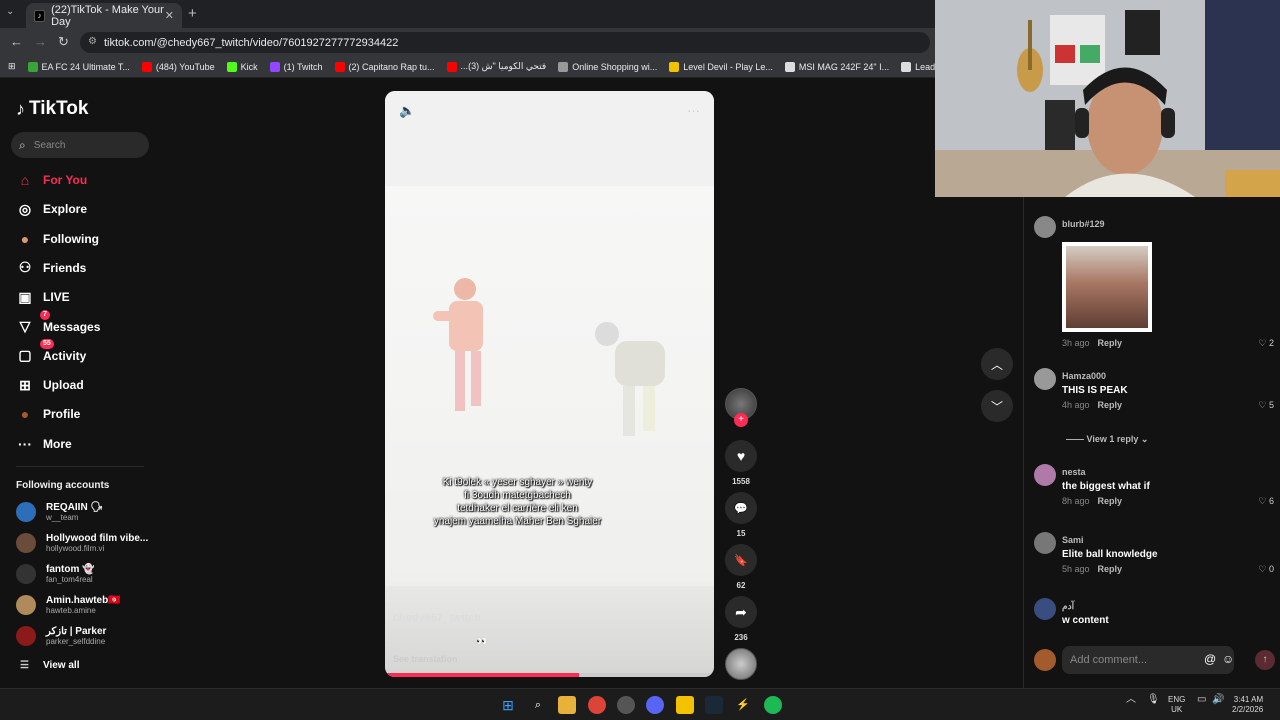 Image resolution: width=1280 pixels, height=720 pixels. What do you see at coordinates (61, 636) in the screenshot?
I see `following-account: تازكر | Parker parker_selfddine` at bounding box center [61, 636].